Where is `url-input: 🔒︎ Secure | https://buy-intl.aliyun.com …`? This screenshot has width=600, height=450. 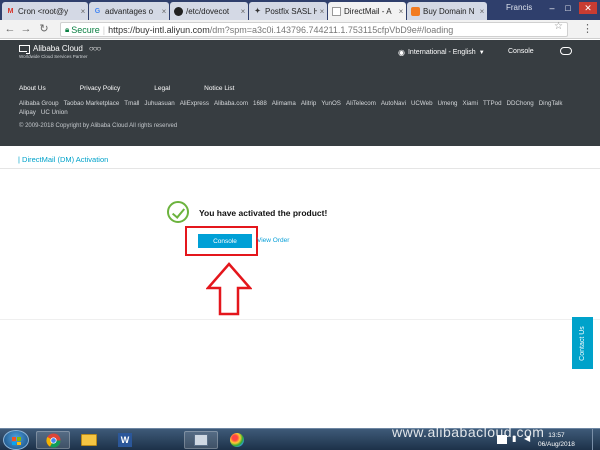
url-input: 🔒︎ Secure | https://buy-intl.aliyun.com … is located at coordinates (314, 29).